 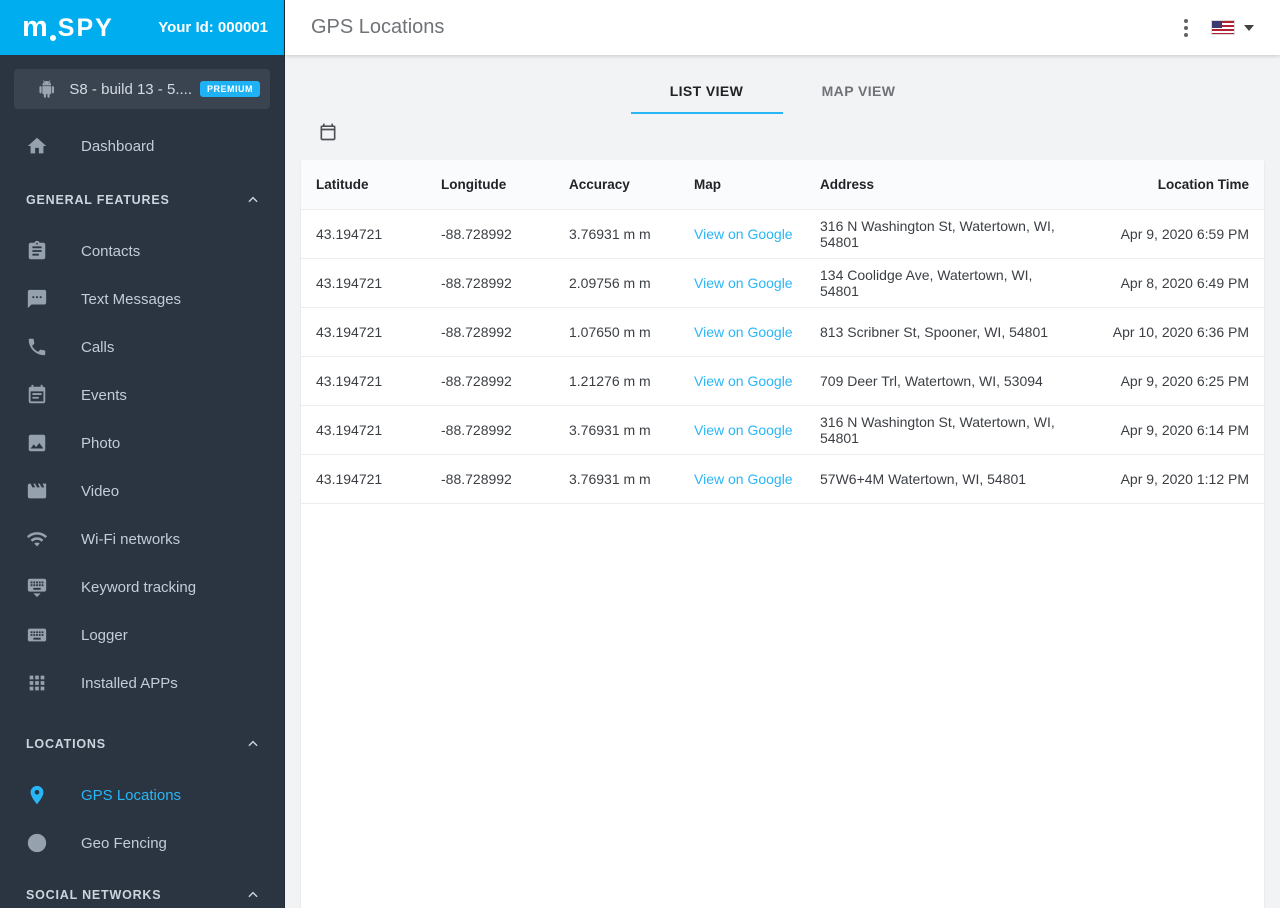 I want to click on sidebar-item-label: Geo Fencing, so click(x=124, y=843).